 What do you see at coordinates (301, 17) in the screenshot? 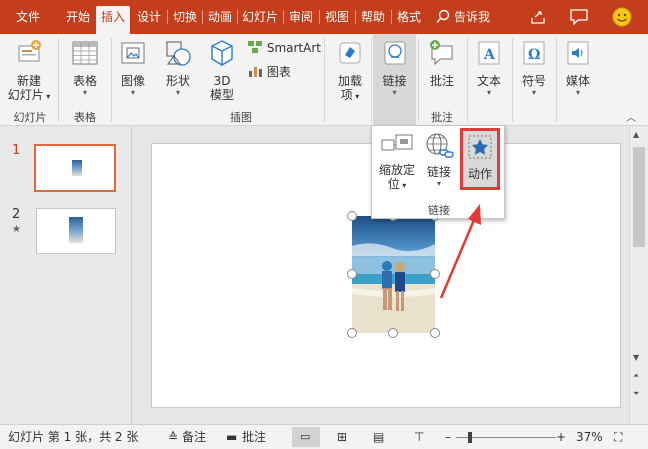
I see `tab-review: 审阅` at bounding box center [301, 17].